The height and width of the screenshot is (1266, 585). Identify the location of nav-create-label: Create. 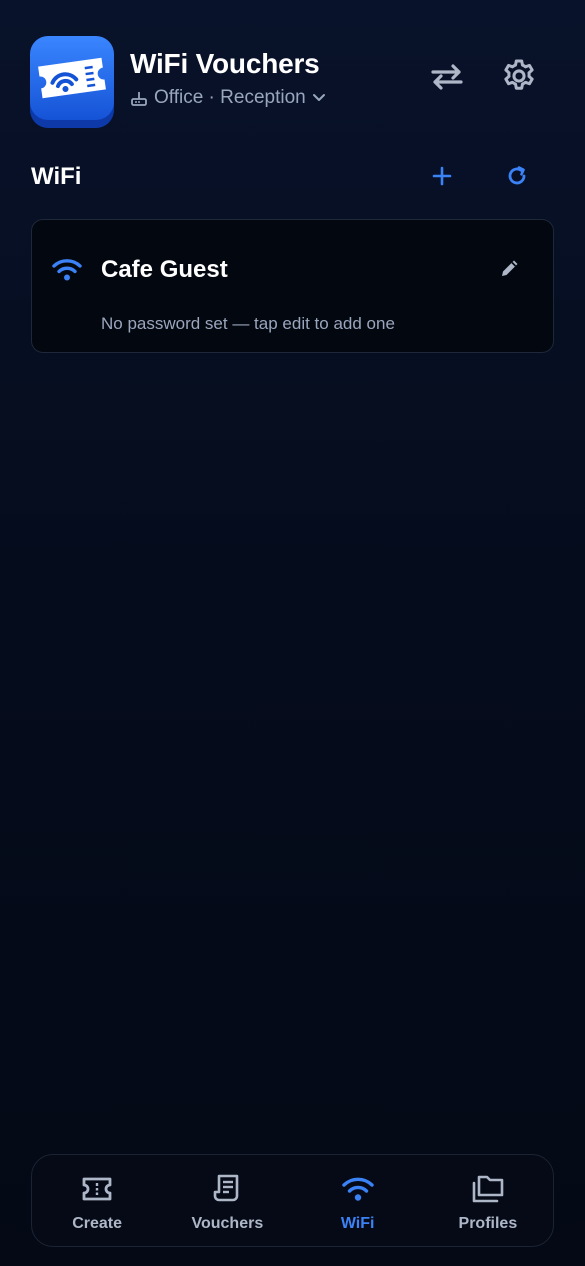
(97, 1223).